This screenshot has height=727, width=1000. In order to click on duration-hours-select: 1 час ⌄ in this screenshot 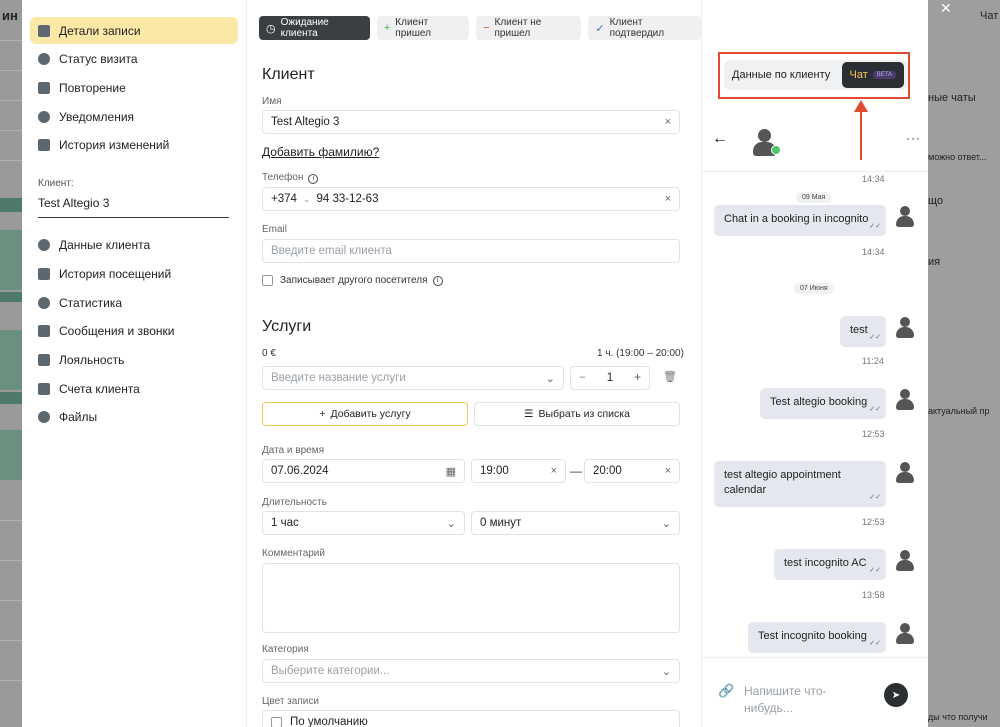, I will do `click(363, 523)`.